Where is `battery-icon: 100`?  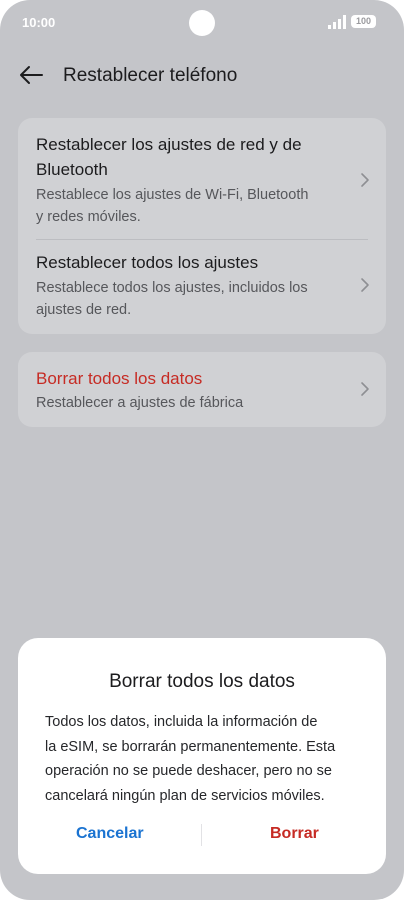 battery-icon: 100 is located at coordinates (363, 21).